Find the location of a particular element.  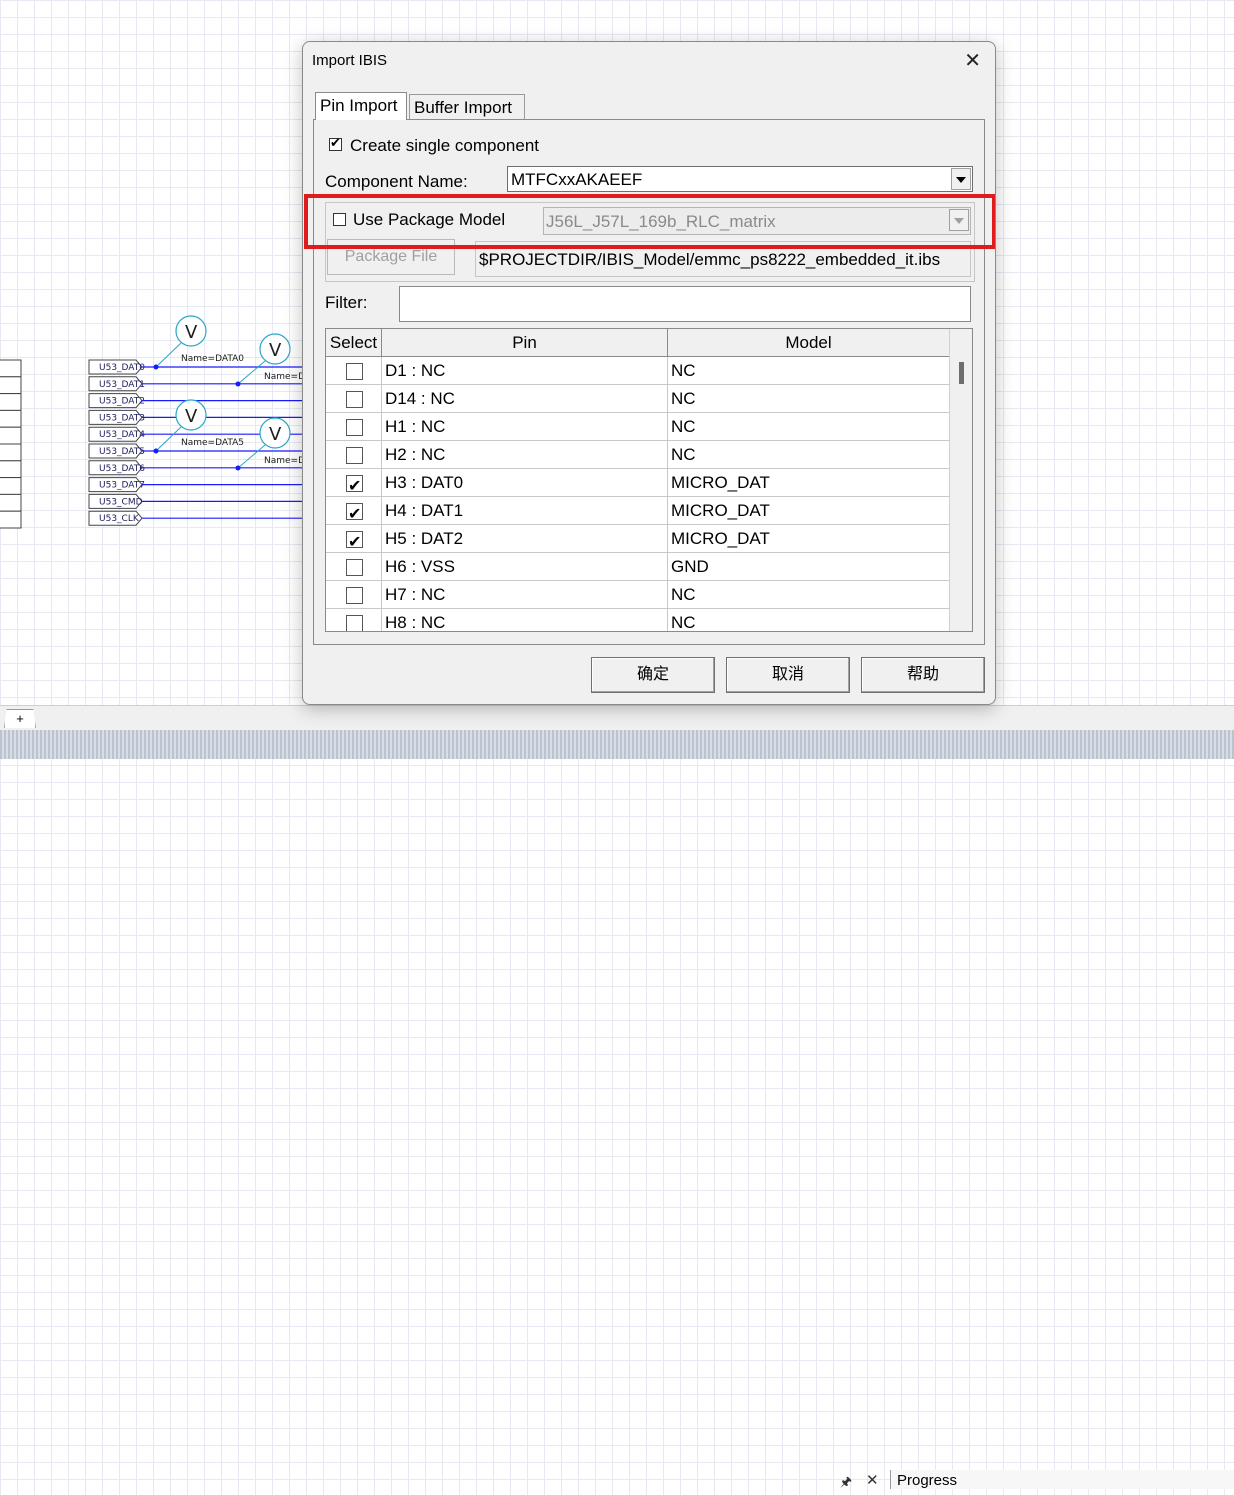

vertical-scrollbar is located at coordinates (960, 480).